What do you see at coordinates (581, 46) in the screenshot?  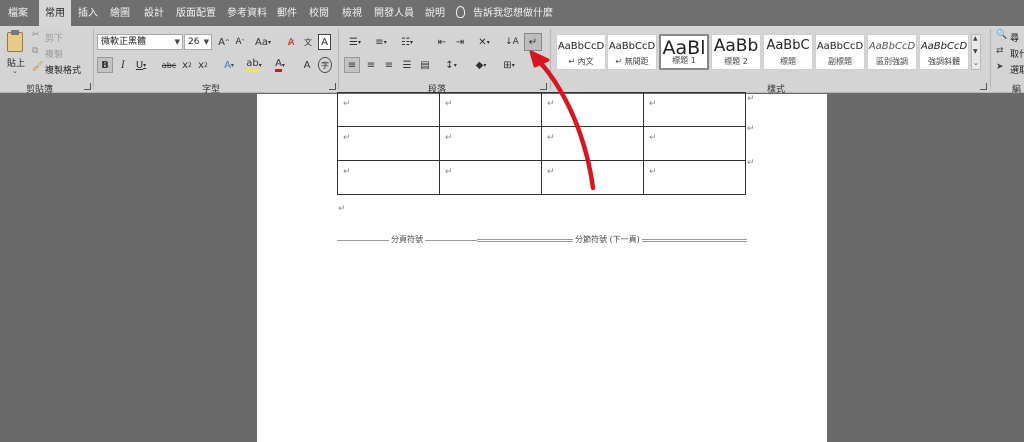 I see `style-sample: AaBbCcD` at bounding box center [581, 46].